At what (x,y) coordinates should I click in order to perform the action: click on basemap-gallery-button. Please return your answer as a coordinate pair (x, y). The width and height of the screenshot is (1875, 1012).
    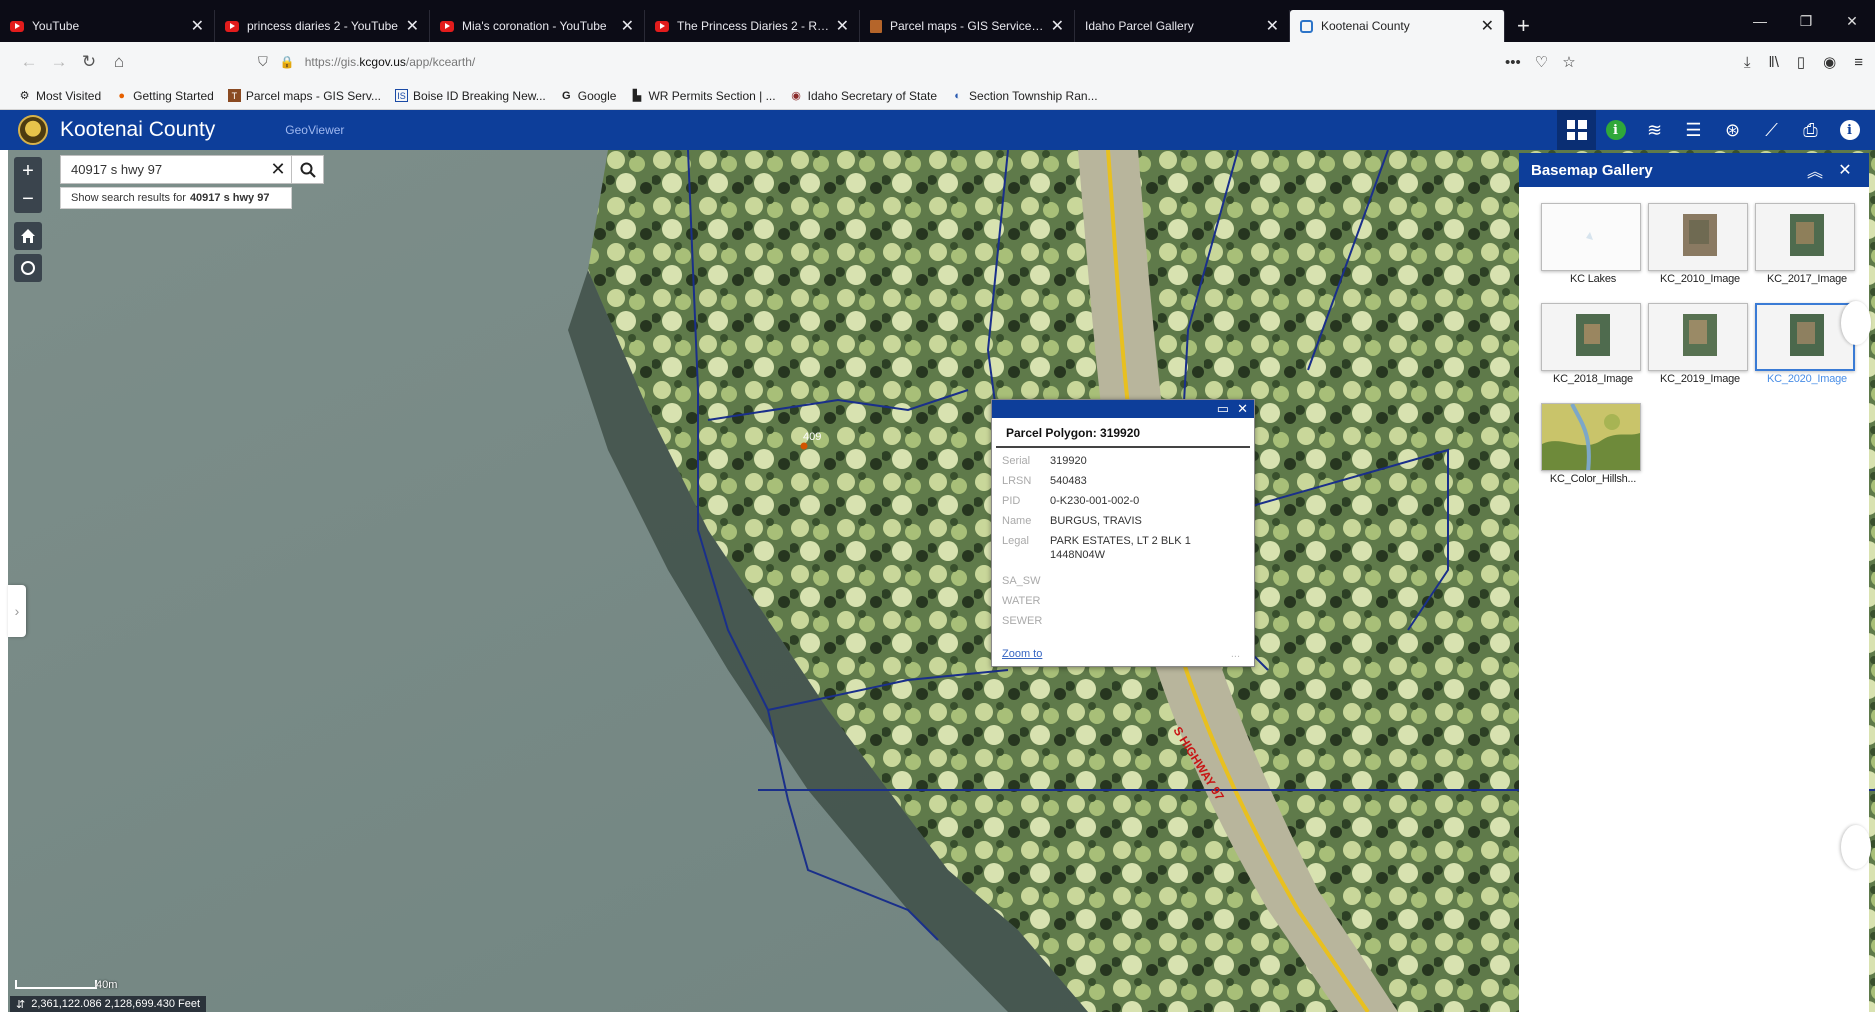
    Looking at the image, I should click on (1576, 130).